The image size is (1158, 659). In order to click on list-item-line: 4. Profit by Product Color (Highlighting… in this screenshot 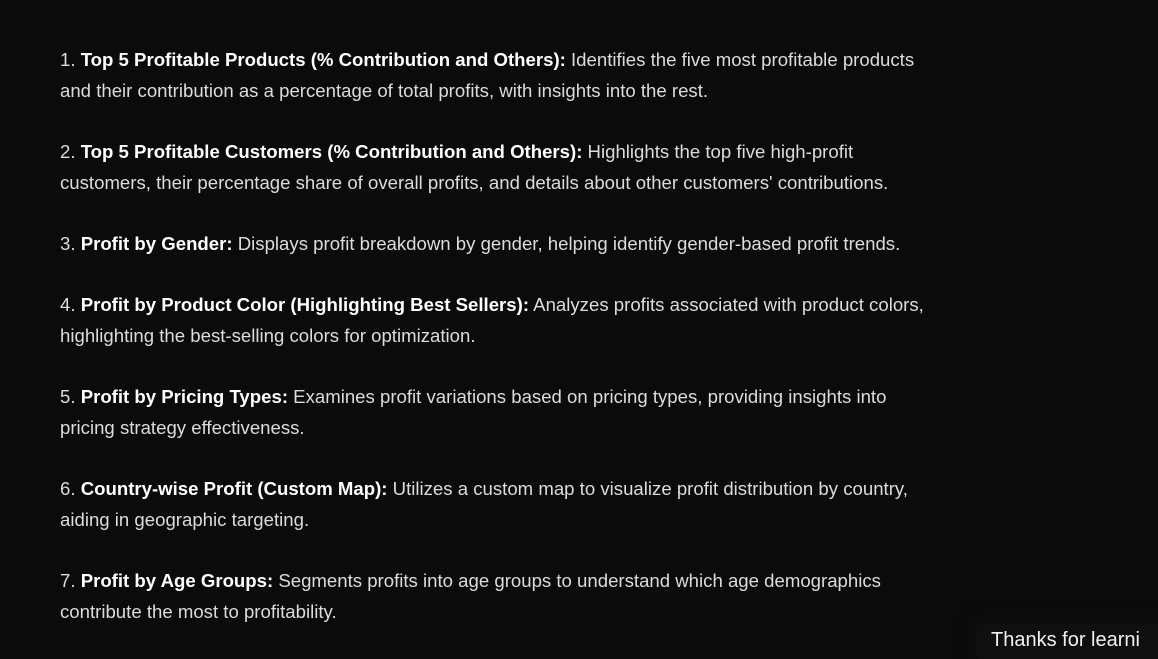, I will do `click(605, 304)`.